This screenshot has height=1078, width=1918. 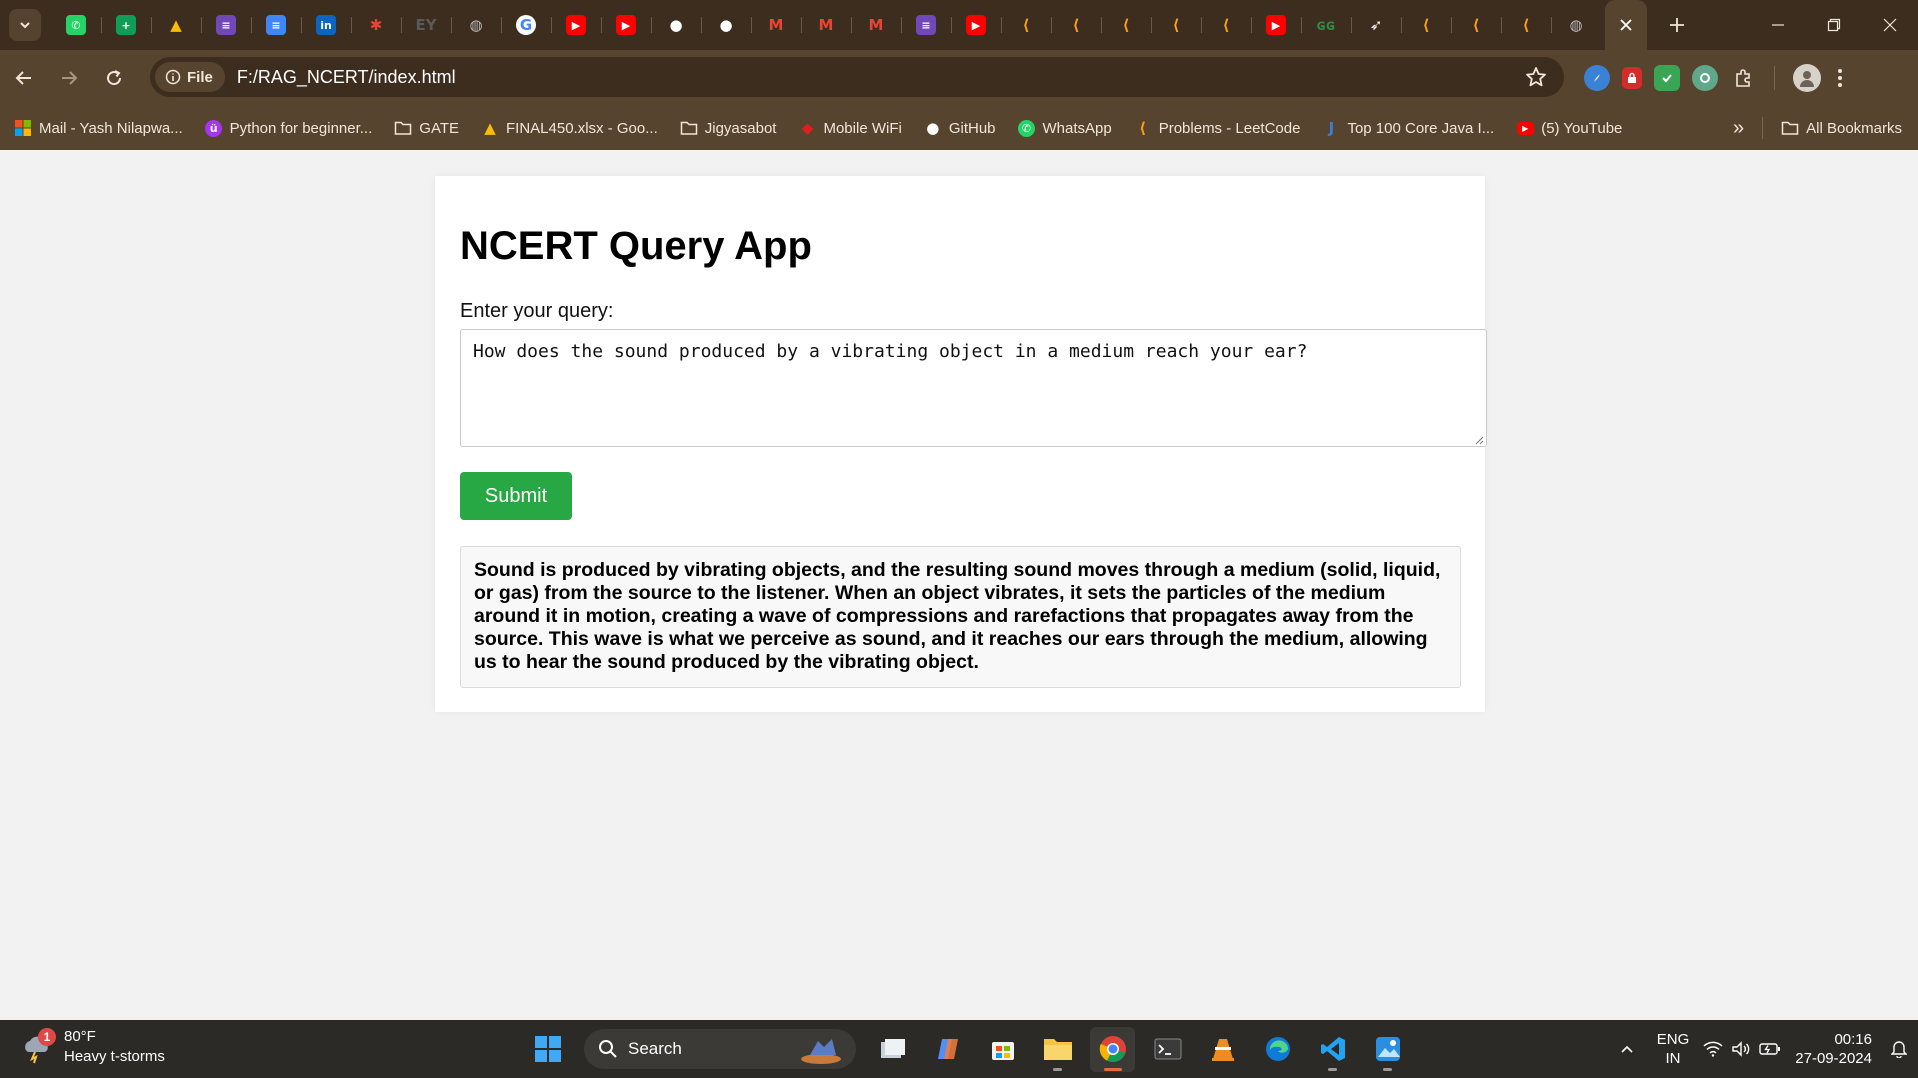 What do you see at coordinates (720, 1049) in the screenshot?
I see `taskbar-search: Search` at bounding box center [720, 1049].